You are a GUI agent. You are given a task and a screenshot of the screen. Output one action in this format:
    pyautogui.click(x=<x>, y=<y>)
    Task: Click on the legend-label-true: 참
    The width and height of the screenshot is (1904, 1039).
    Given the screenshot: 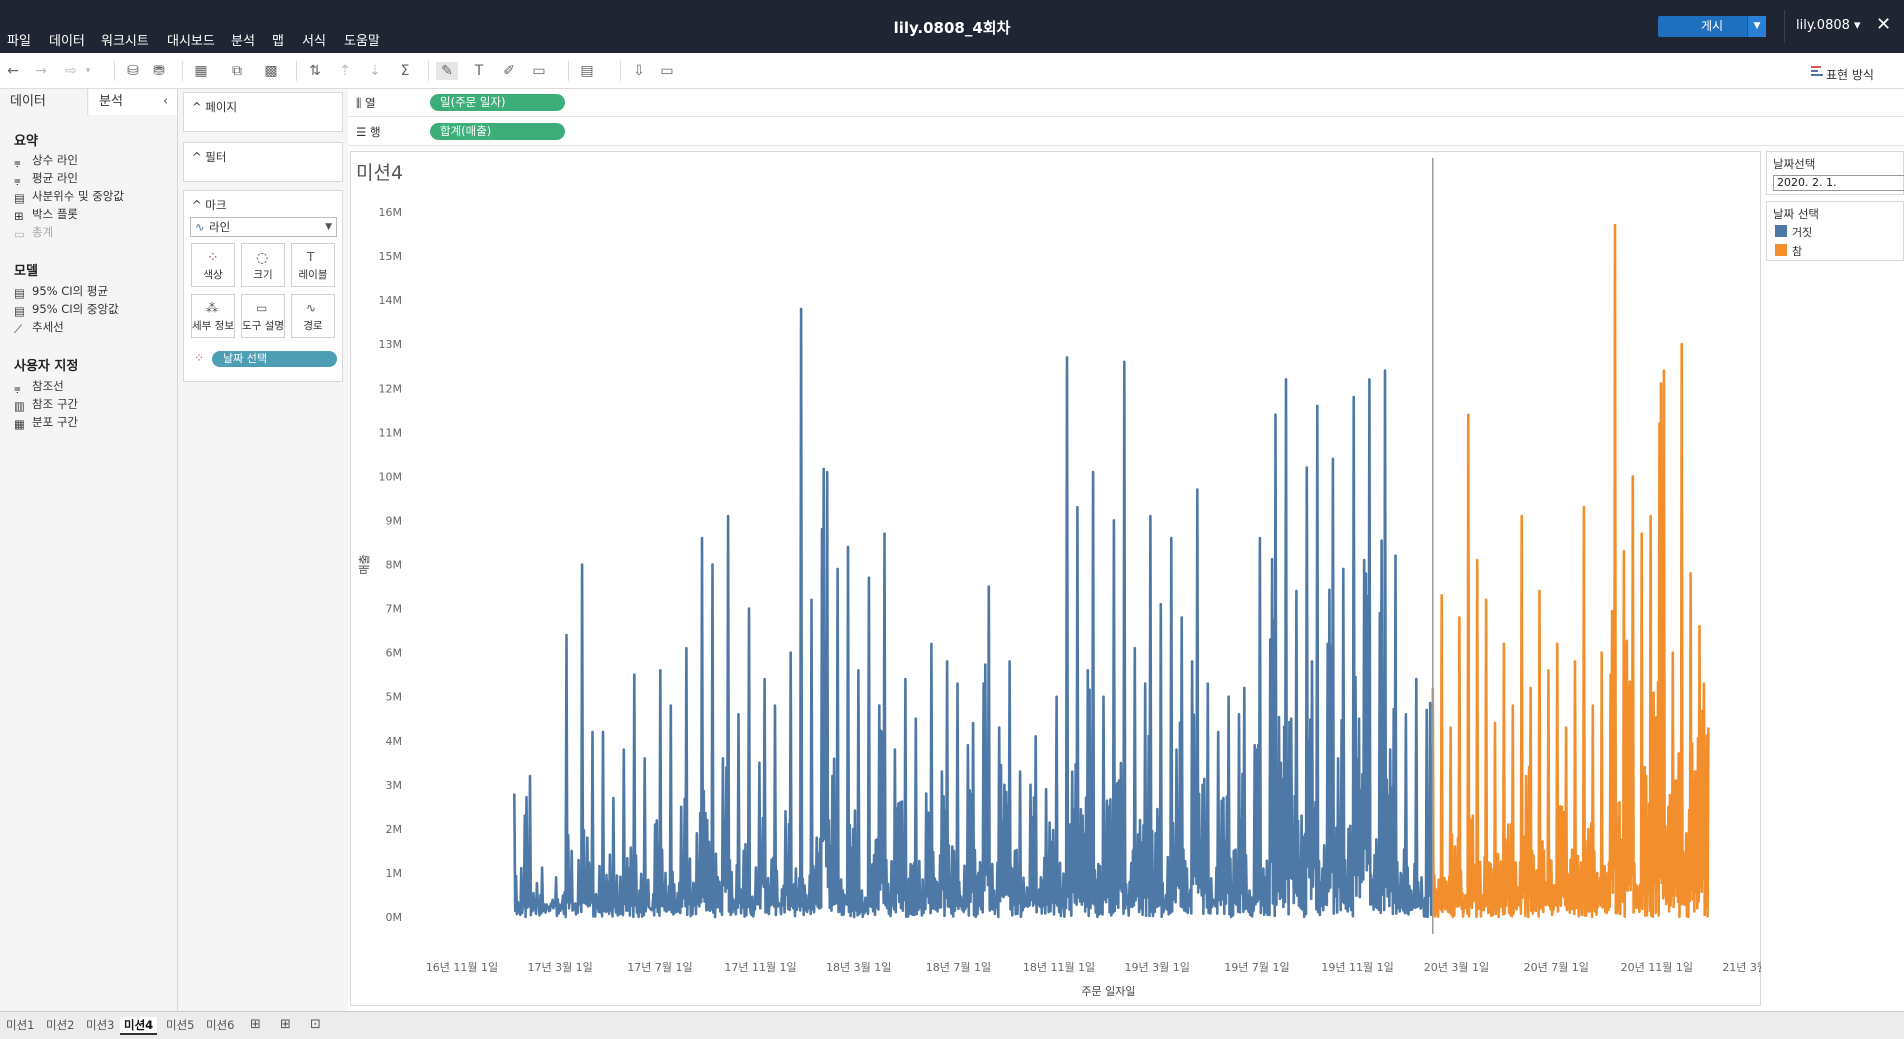 What is the action you would take?
    pyautogui.click(x=1797, y=251)
    